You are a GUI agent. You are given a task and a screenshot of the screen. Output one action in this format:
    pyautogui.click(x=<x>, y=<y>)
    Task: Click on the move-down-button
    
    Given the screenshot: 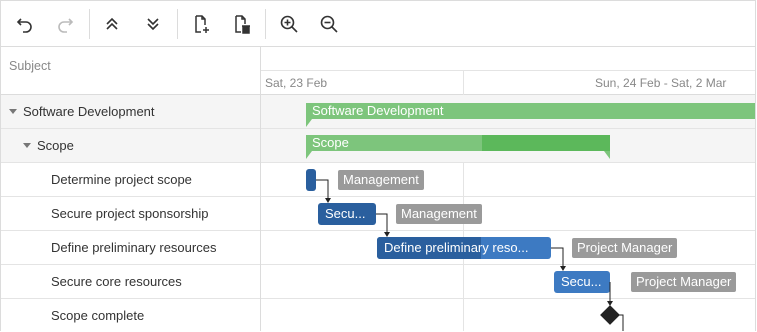 What is the action you would take?
    pyautogui.click(x=153, y=24)
    